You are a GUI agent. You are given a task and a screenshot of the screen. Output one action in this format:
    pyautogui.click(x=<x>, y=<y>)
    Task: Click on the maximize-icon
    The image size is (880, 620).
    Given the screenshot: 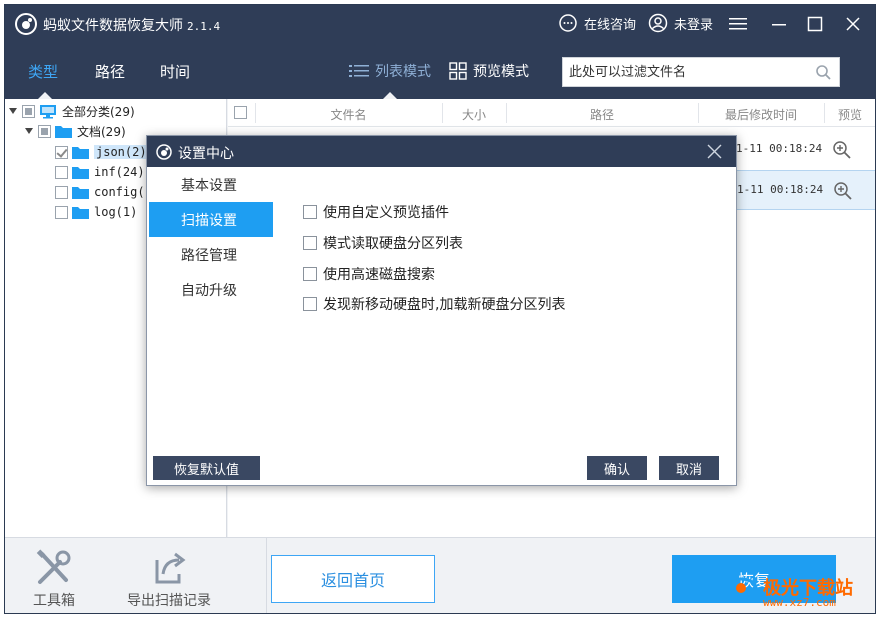 What is the action you would take?
    pyautogui.click(x=815, y=24)
    